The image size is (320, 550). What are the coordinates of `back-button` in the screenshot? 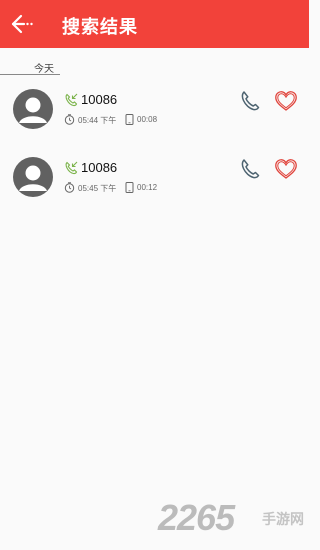 It's located at (23, 24).